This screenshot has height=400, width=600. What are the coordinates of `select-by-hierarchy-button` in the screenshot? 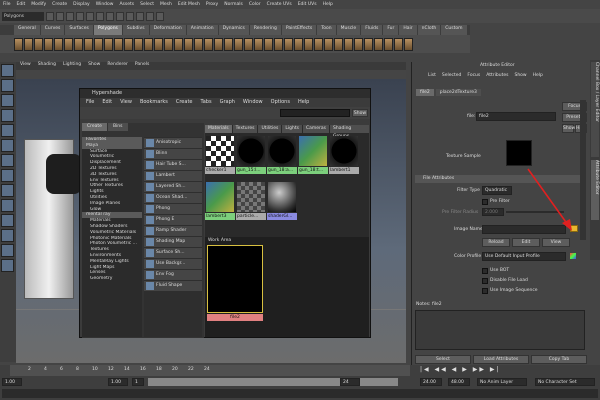 It's located at (80, 16).